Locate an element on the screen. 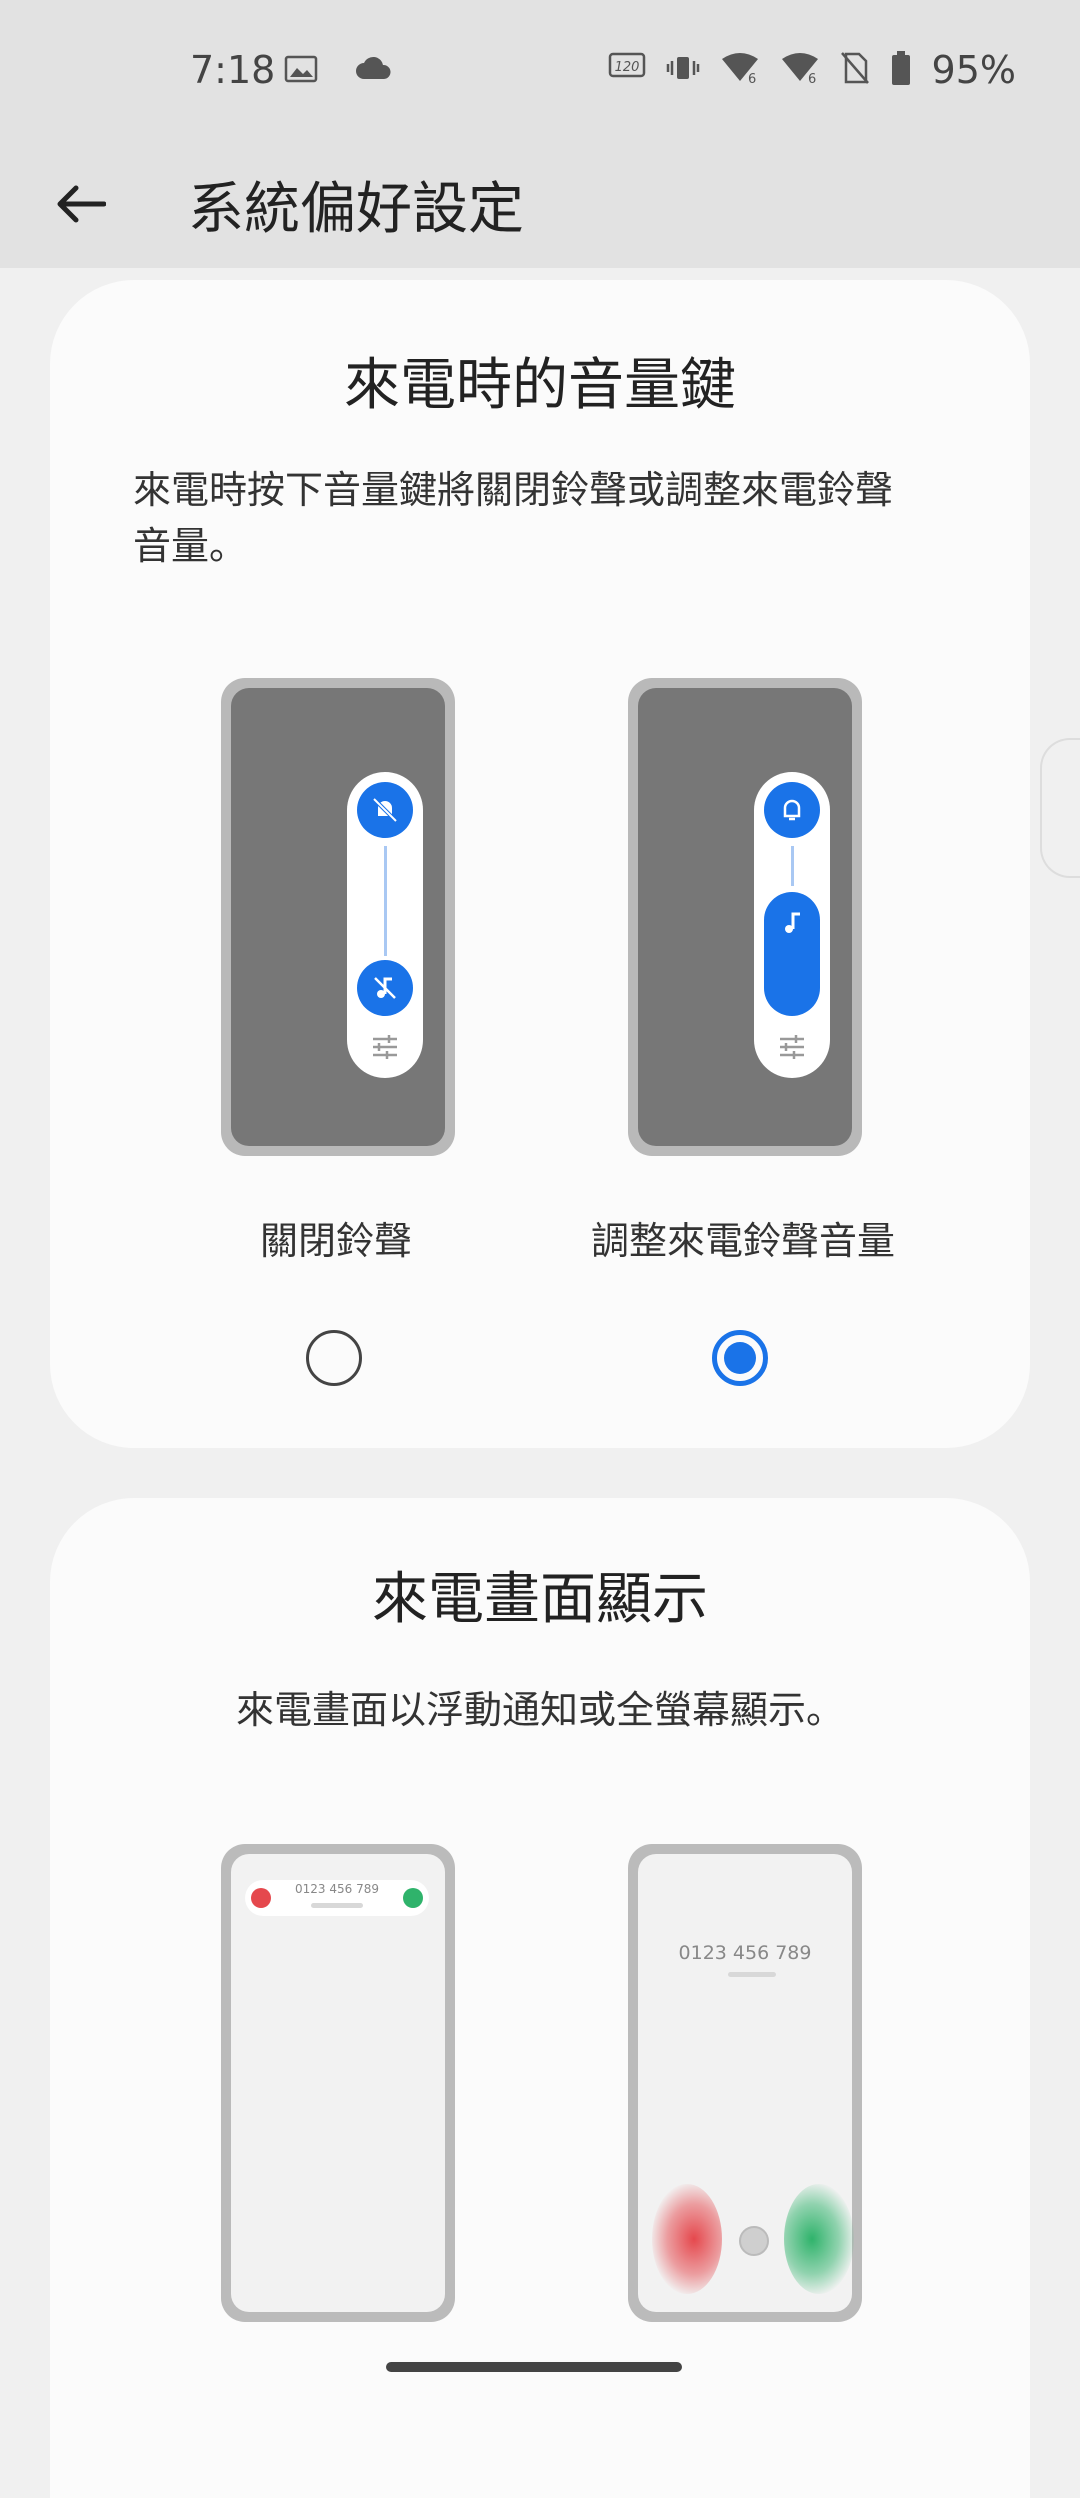  volume-key-title: 來電時的音量鍵 is located at coordinates (540, 385).